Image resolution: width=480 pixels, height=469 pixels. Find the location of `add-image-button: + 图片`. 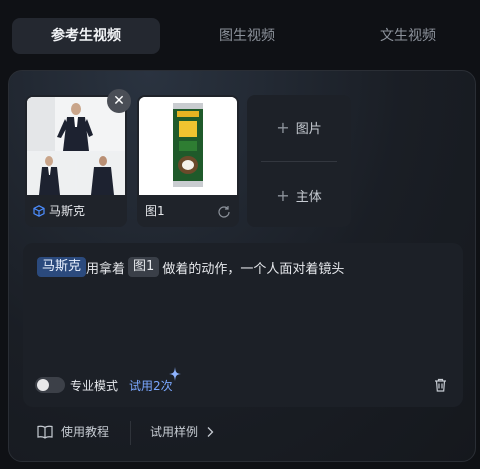

add-image-button: + 图片 is located at coordinates (299, 127).